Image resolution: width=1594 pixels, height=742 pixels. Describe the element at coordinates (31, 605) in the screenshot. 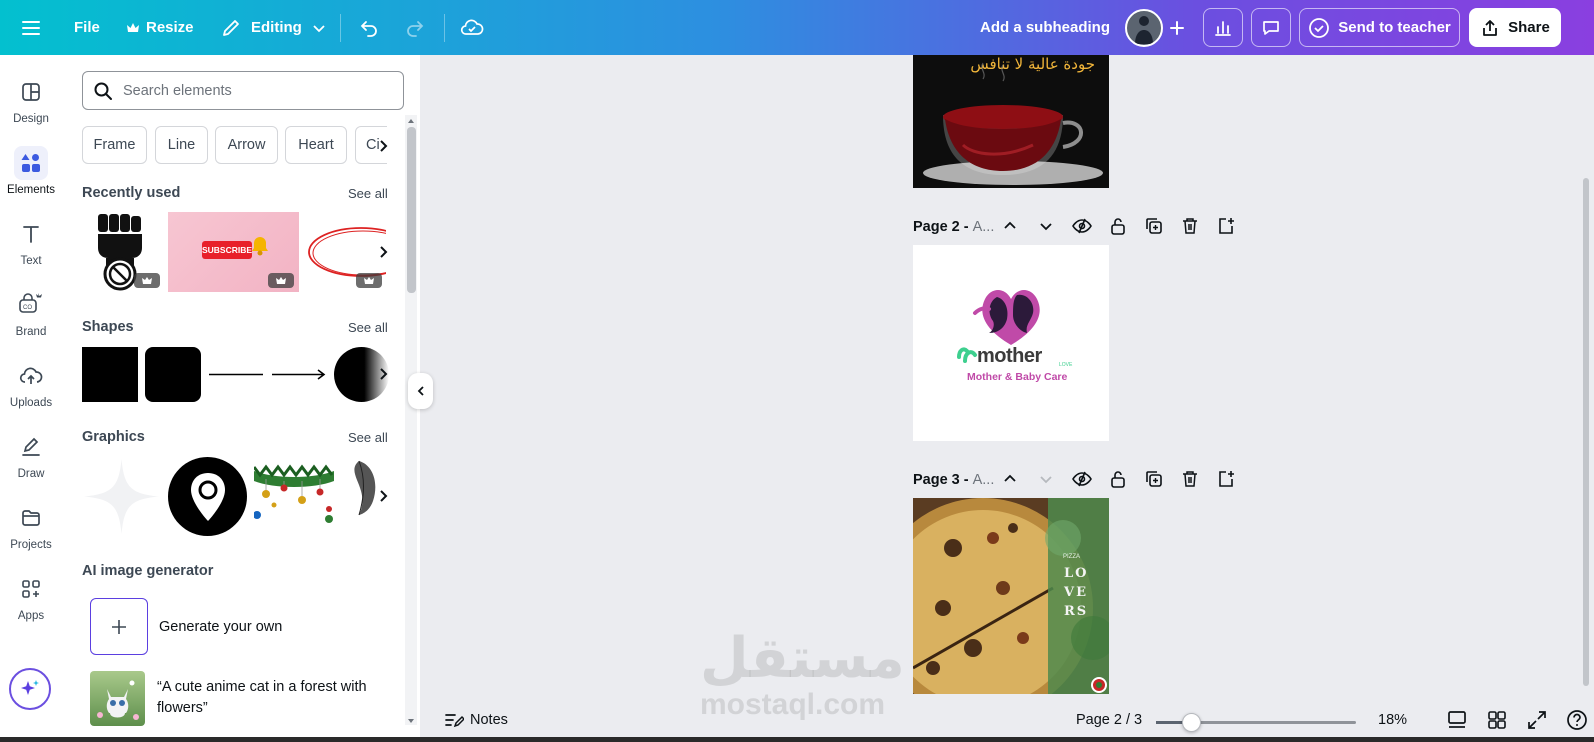

I see `rail-item-apps: Apps` at that location.